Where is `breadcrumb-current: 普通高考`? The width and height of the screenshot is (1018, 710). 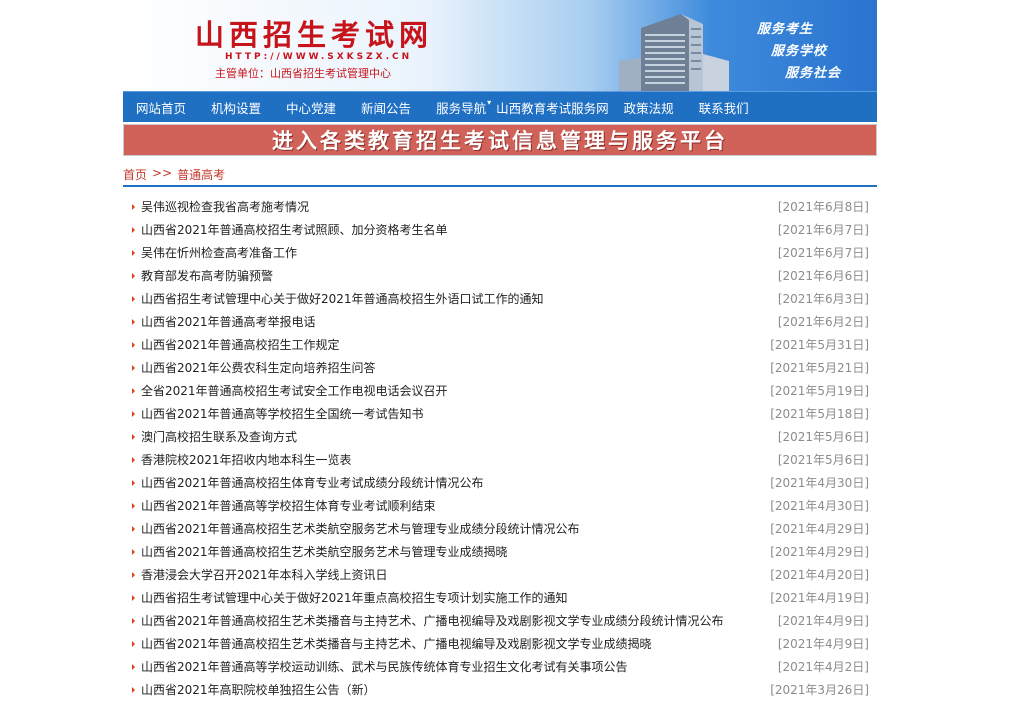
breadcrumb-current: 普通高考 is located at coordinates (201, 174).